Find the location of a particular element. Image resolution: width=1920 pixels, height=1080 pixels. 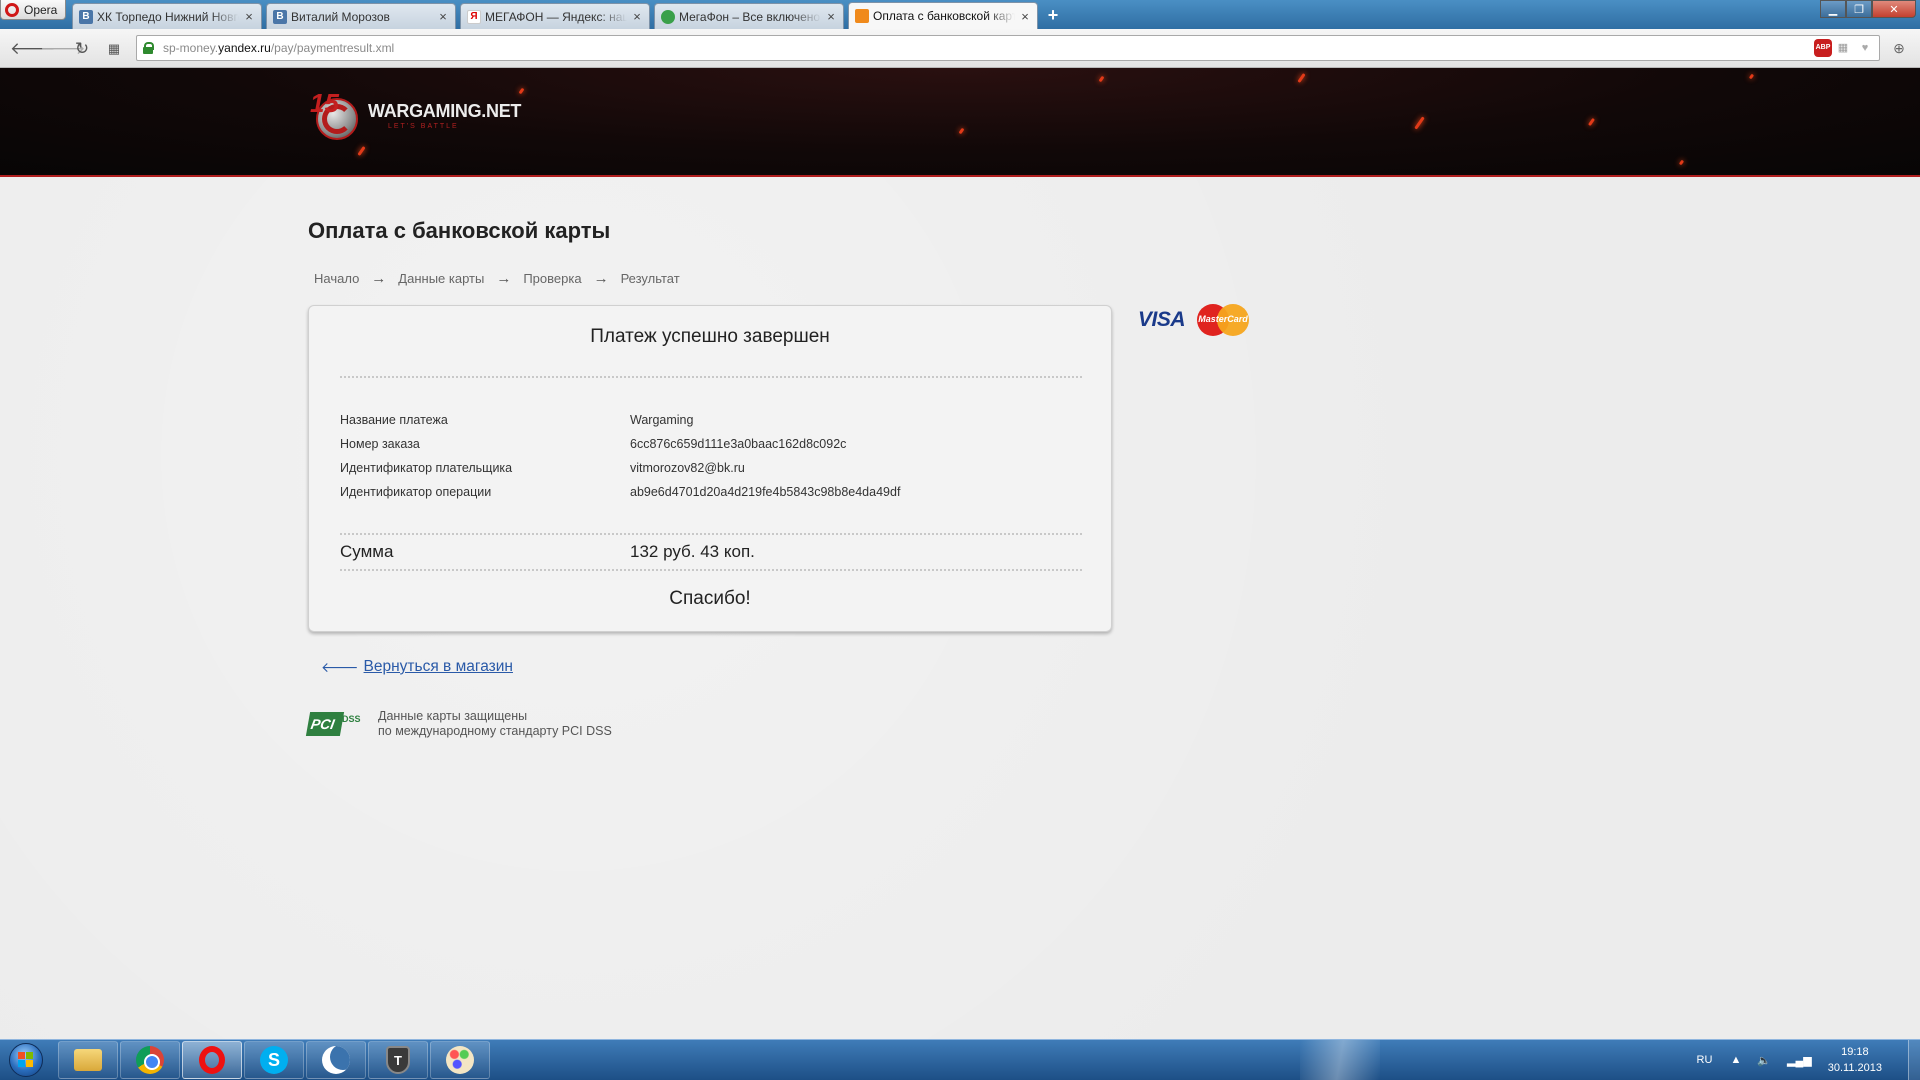

moon-icon is located at coordinates (336, 1060).